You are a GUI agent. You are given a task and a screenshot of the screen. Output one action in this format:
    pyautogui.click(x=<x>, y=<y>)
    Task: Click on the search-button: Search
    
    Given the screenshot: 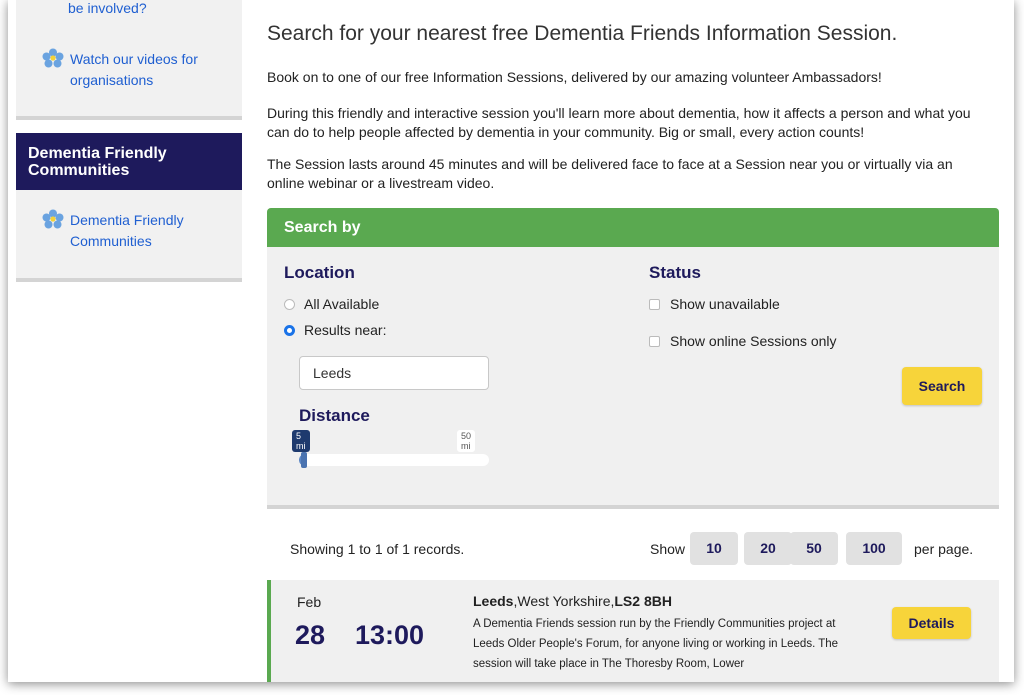 What is the action you would take?
    pyautogui.click(x=942, y=386)
    